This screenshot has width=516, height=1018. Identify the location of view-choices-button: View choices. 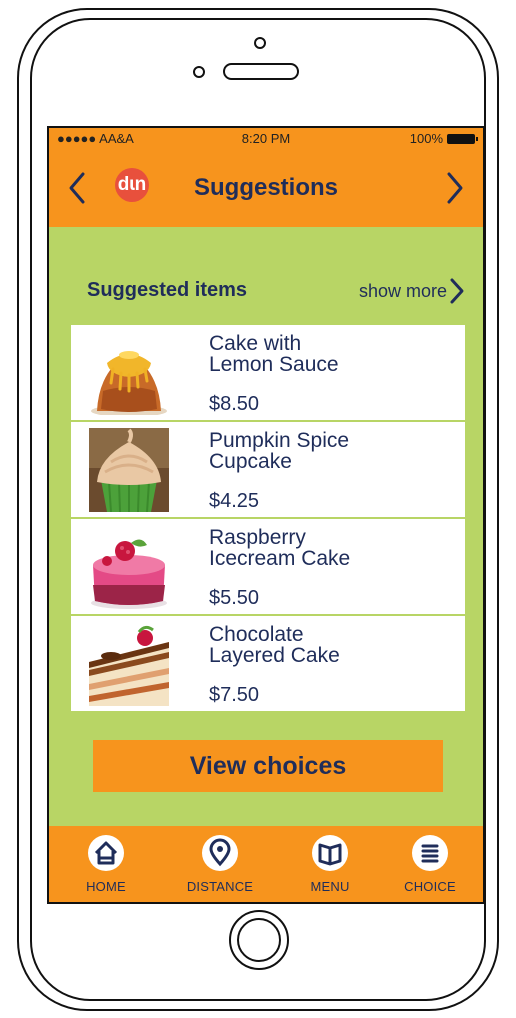
(268, 766).